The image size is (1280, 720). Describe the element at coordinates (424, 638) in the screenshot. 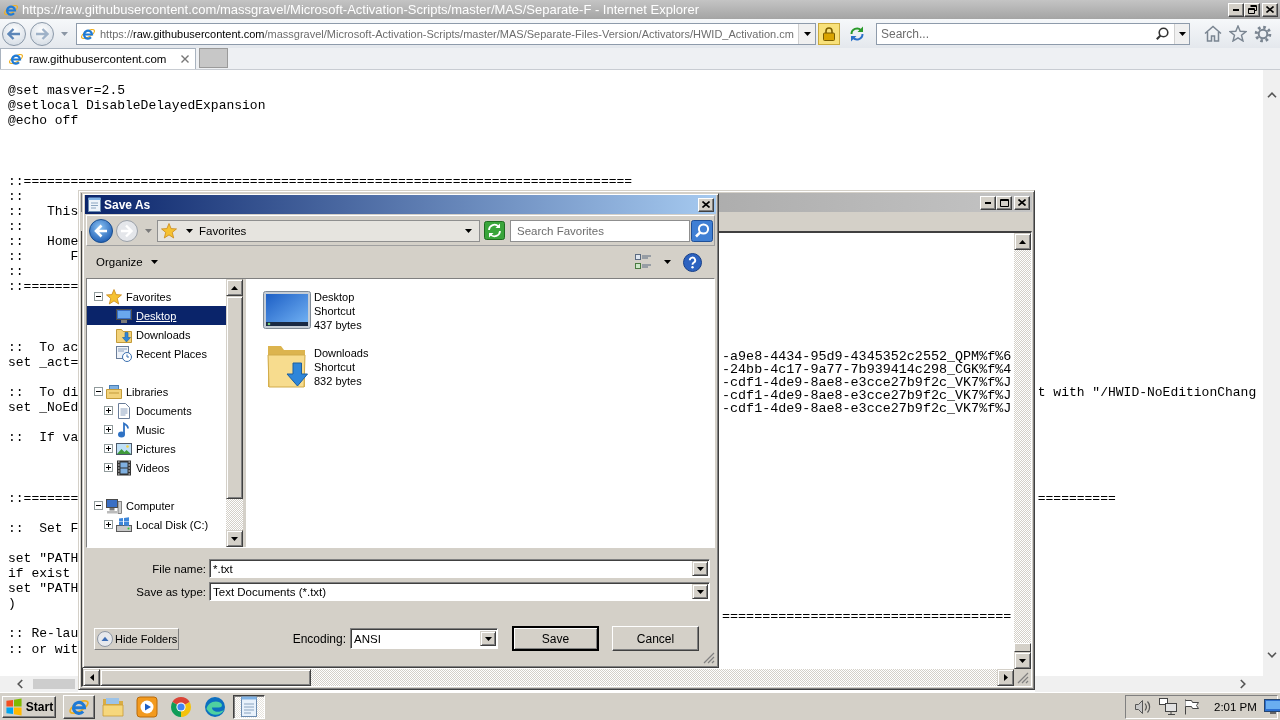

I see `encoding-dropdown: ANSI` at that location.